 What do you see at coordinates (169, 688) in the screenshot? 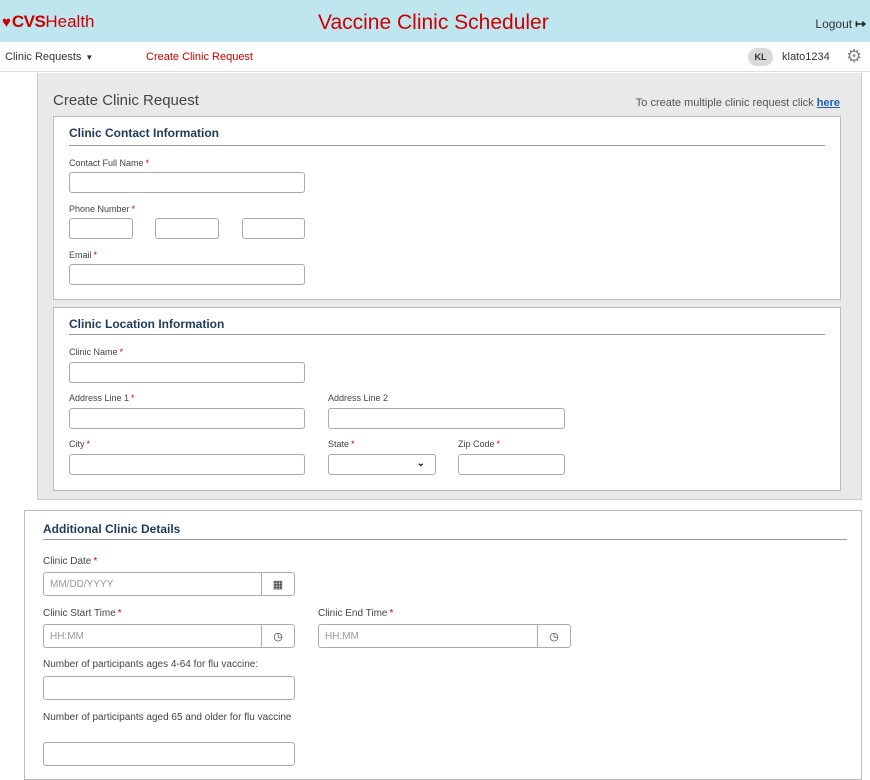
I see `participants-4-64-input` at bounding box center [169, 688].